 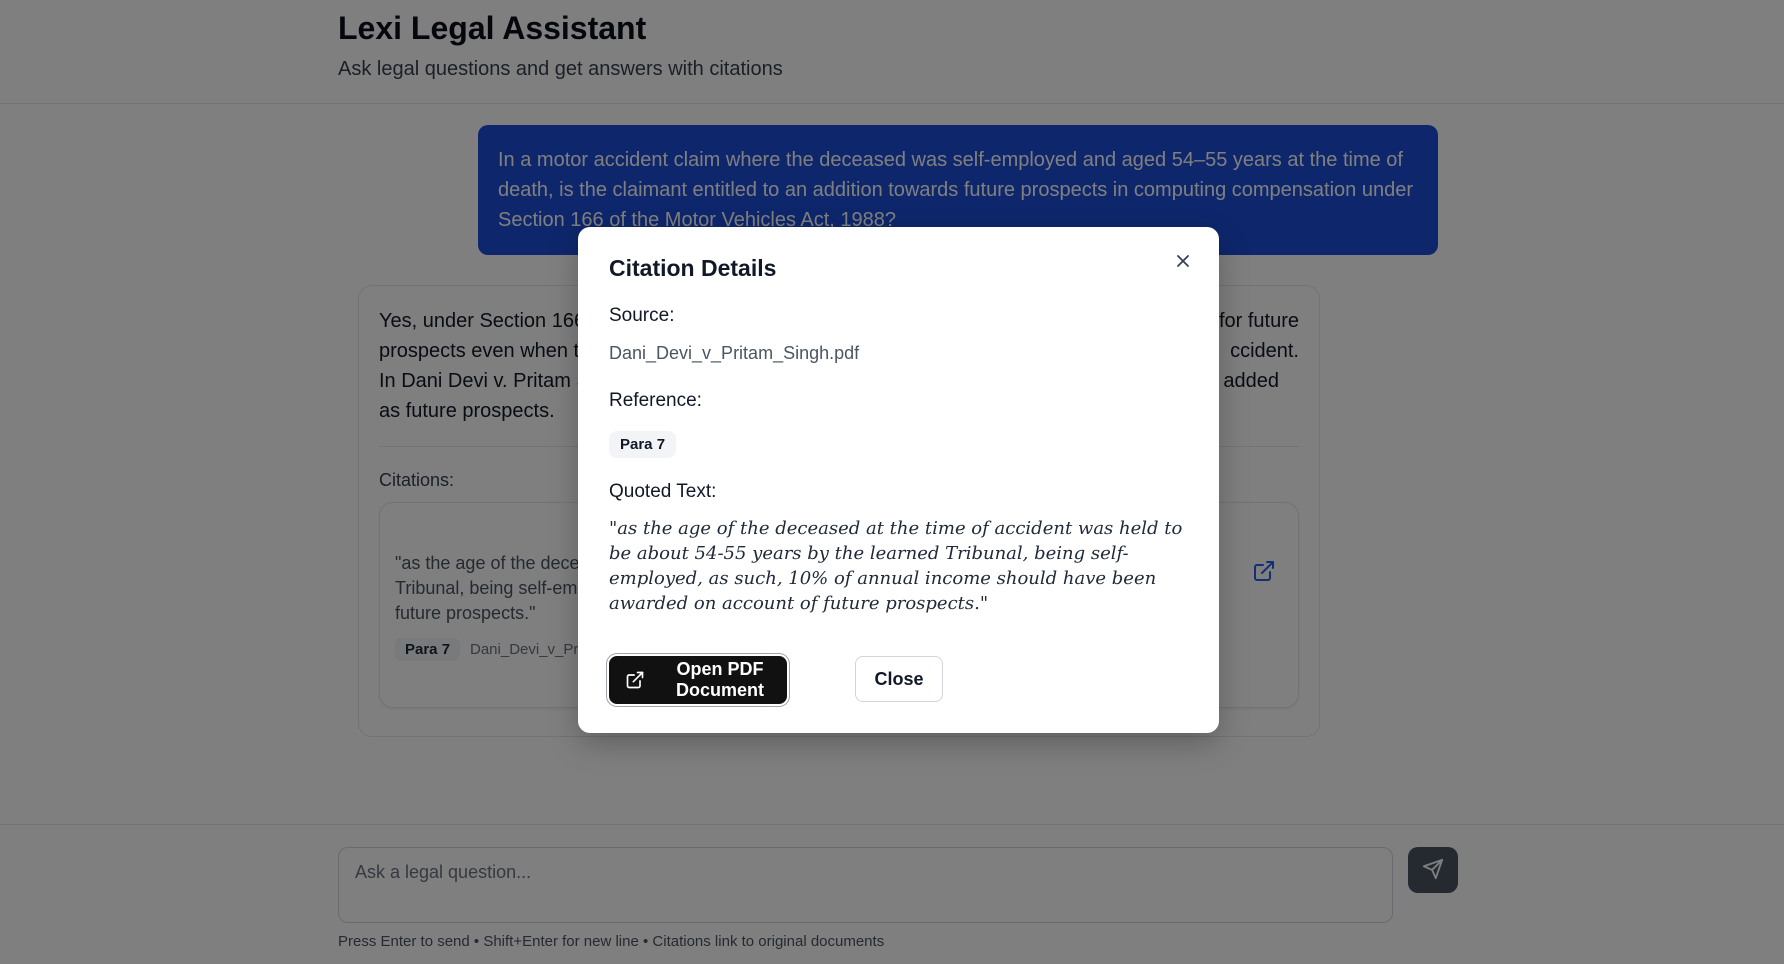 I want to click on external-link-icon, so click(x=635, y=680).